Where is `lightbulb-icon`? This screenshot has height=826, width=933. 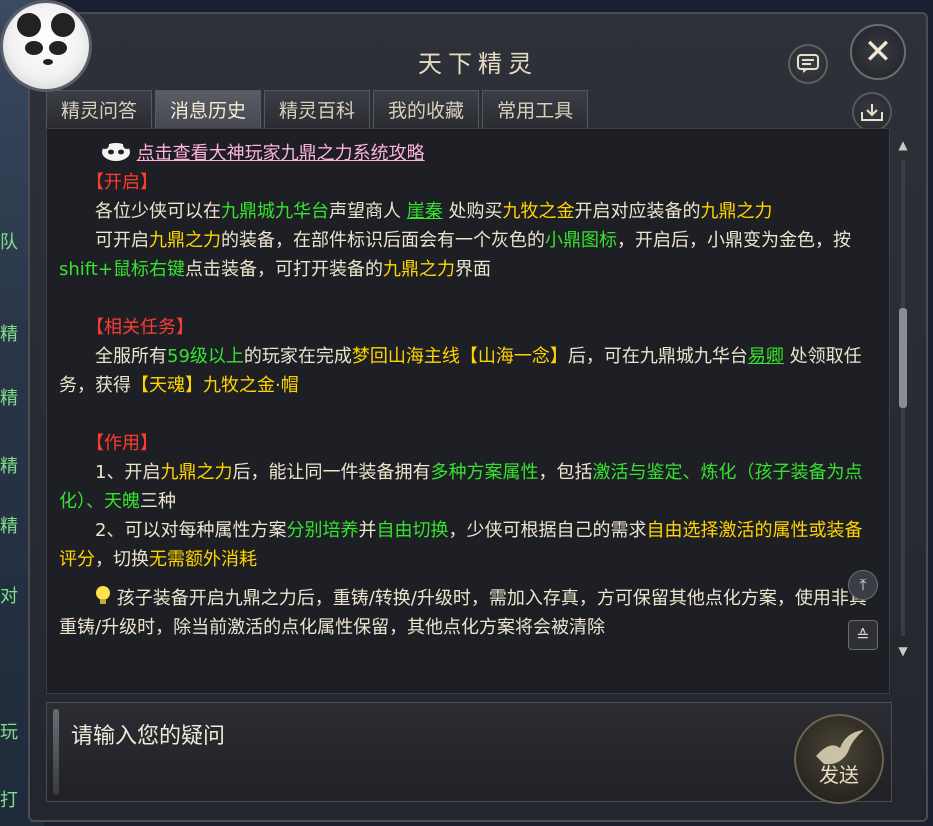
lightbulb-icon is located at coordinates (103, 595).